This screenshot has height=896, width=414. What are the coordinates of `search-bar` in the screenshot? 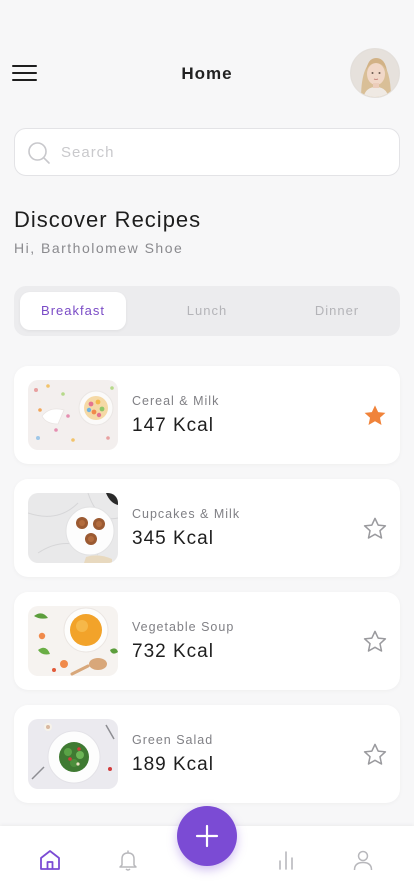 It's located at (207, 152).